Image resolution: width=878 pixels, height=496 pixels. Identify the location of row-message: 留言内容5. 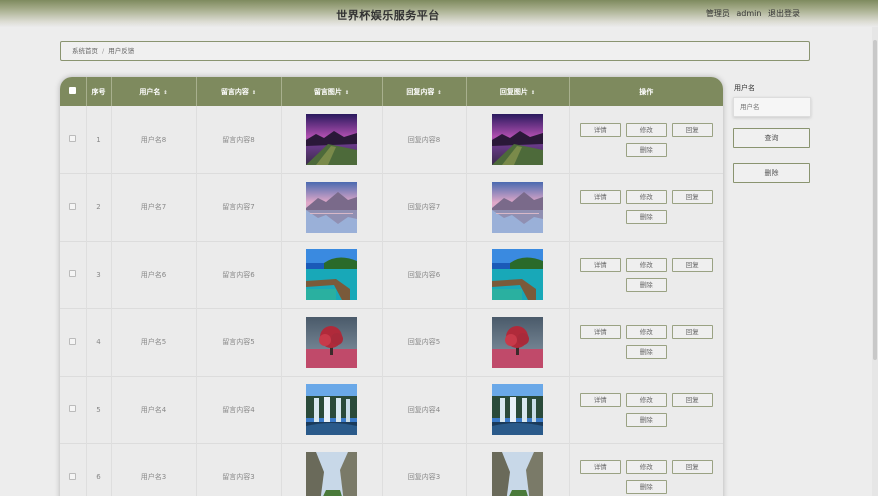
(239, 342).